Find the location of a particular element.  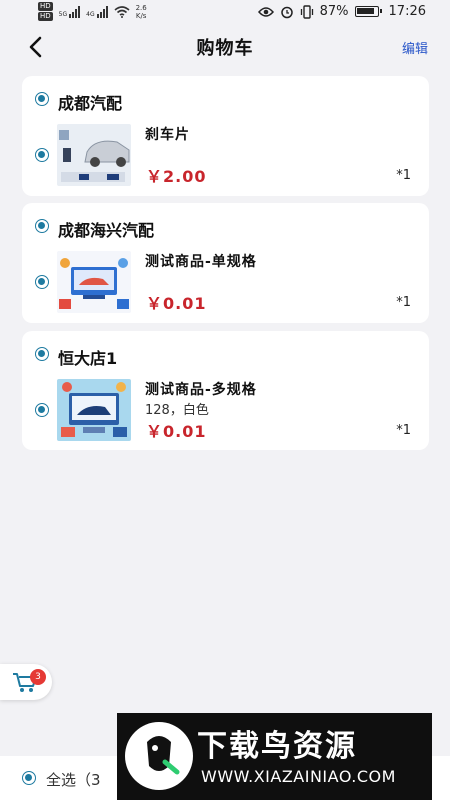

nav-header: 购物车 编辑 is located at coordinates (225, 47).